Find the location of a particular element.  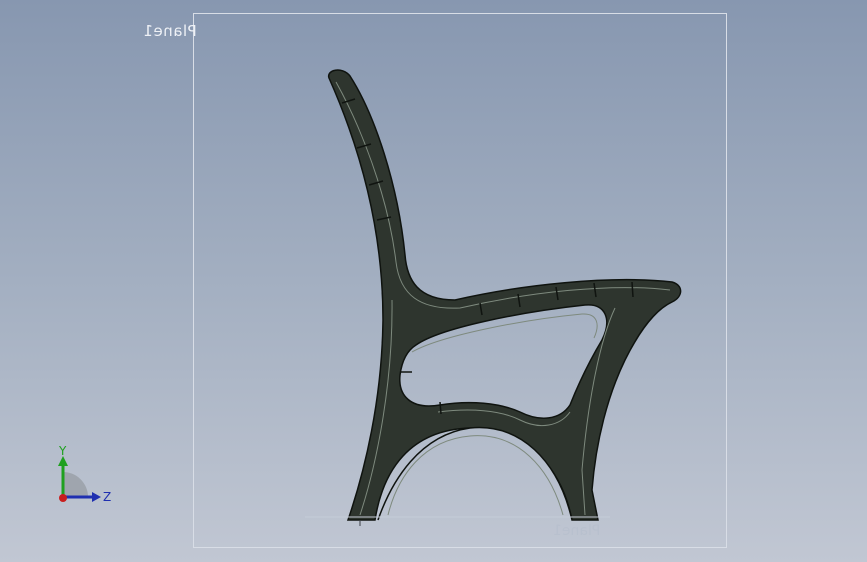

coordinate-triad: Y Z is located at coordinates (85, 477).